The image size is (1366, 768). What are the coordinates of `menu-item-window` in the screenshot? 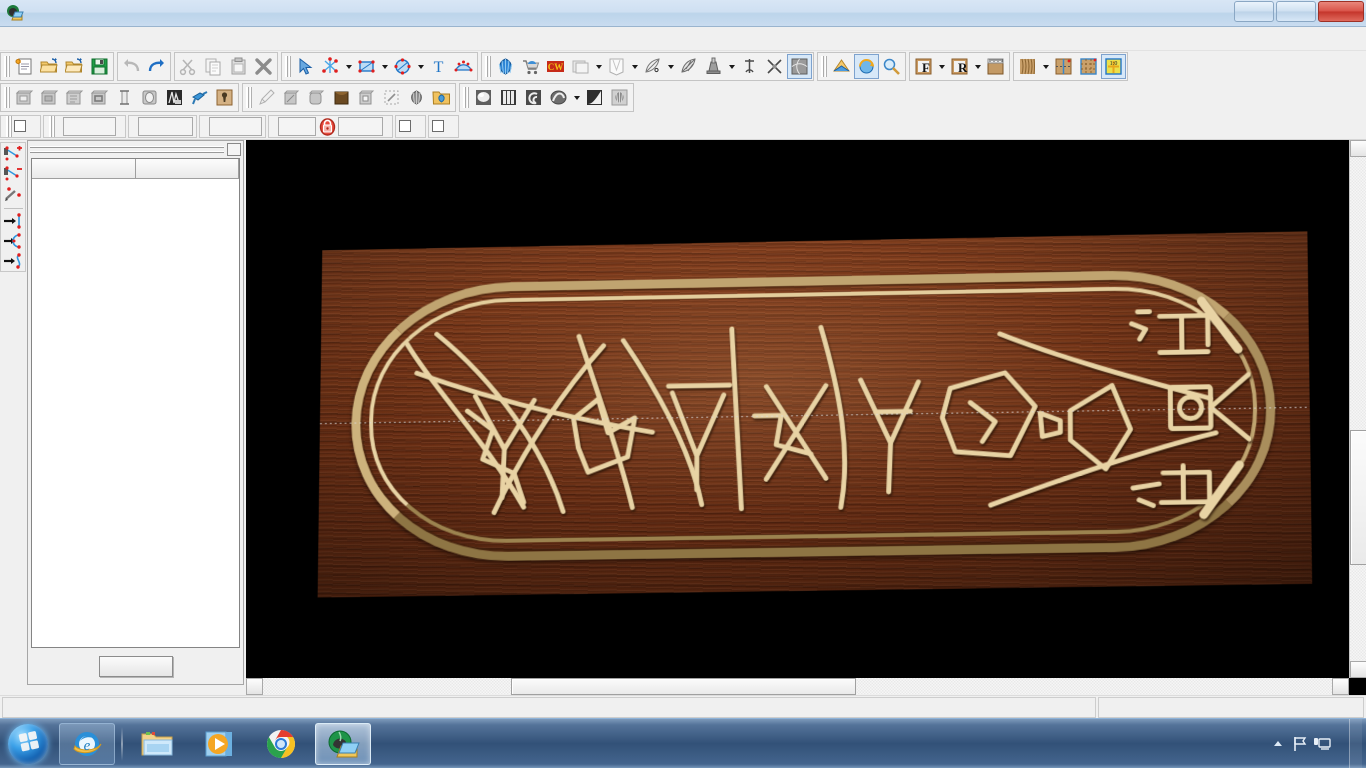 It's located at (153, 39).